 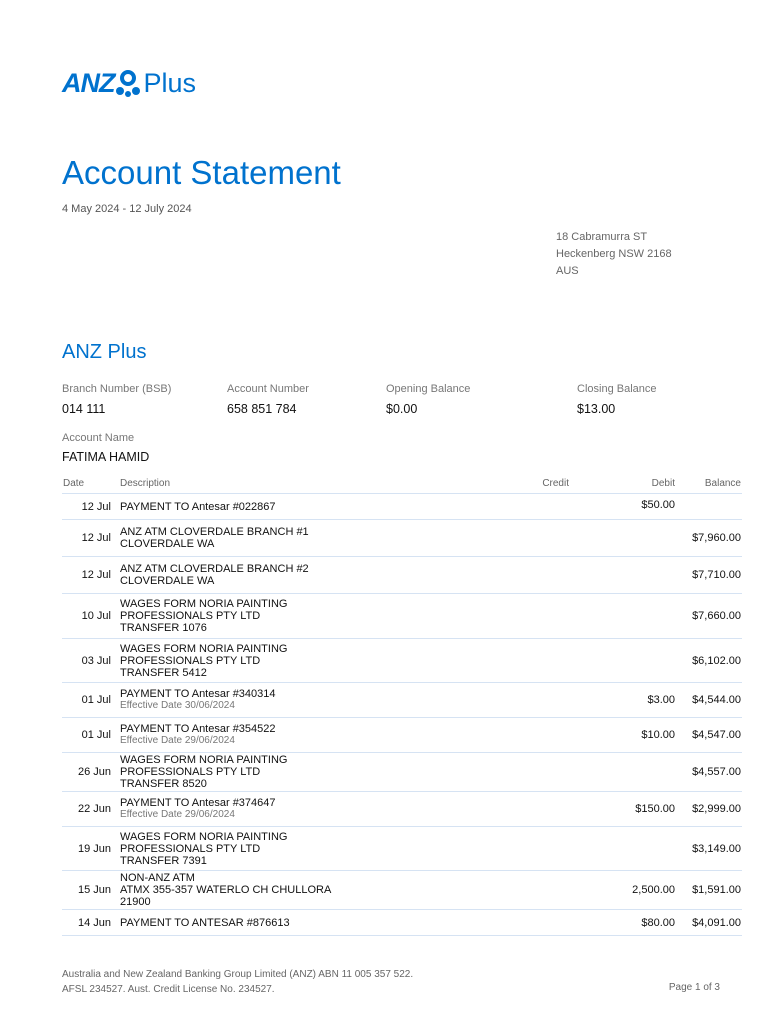 I want to click on tx-balance: $4,547.00, so click(x=709, y=735).